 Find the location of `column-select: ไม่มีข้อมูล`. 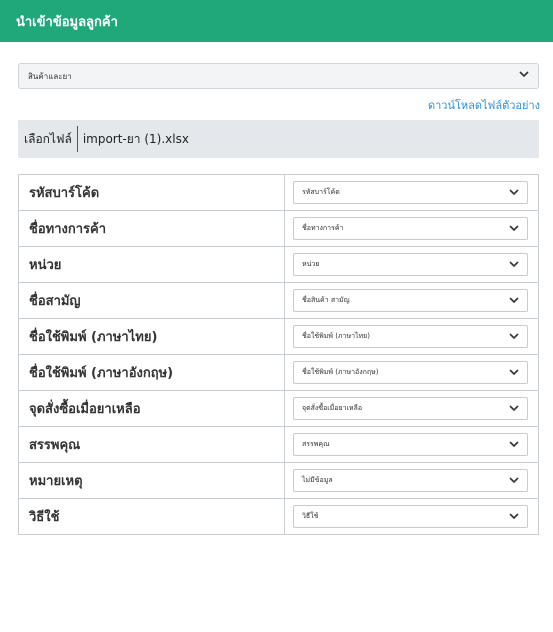

column-select: ไม่มีข้อมูล is located at coordinates (410, 480).